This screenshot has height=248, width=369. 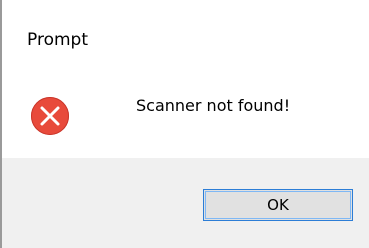 I want to click on dialog-message: Scanner not found!, so click(x=213, y=105).